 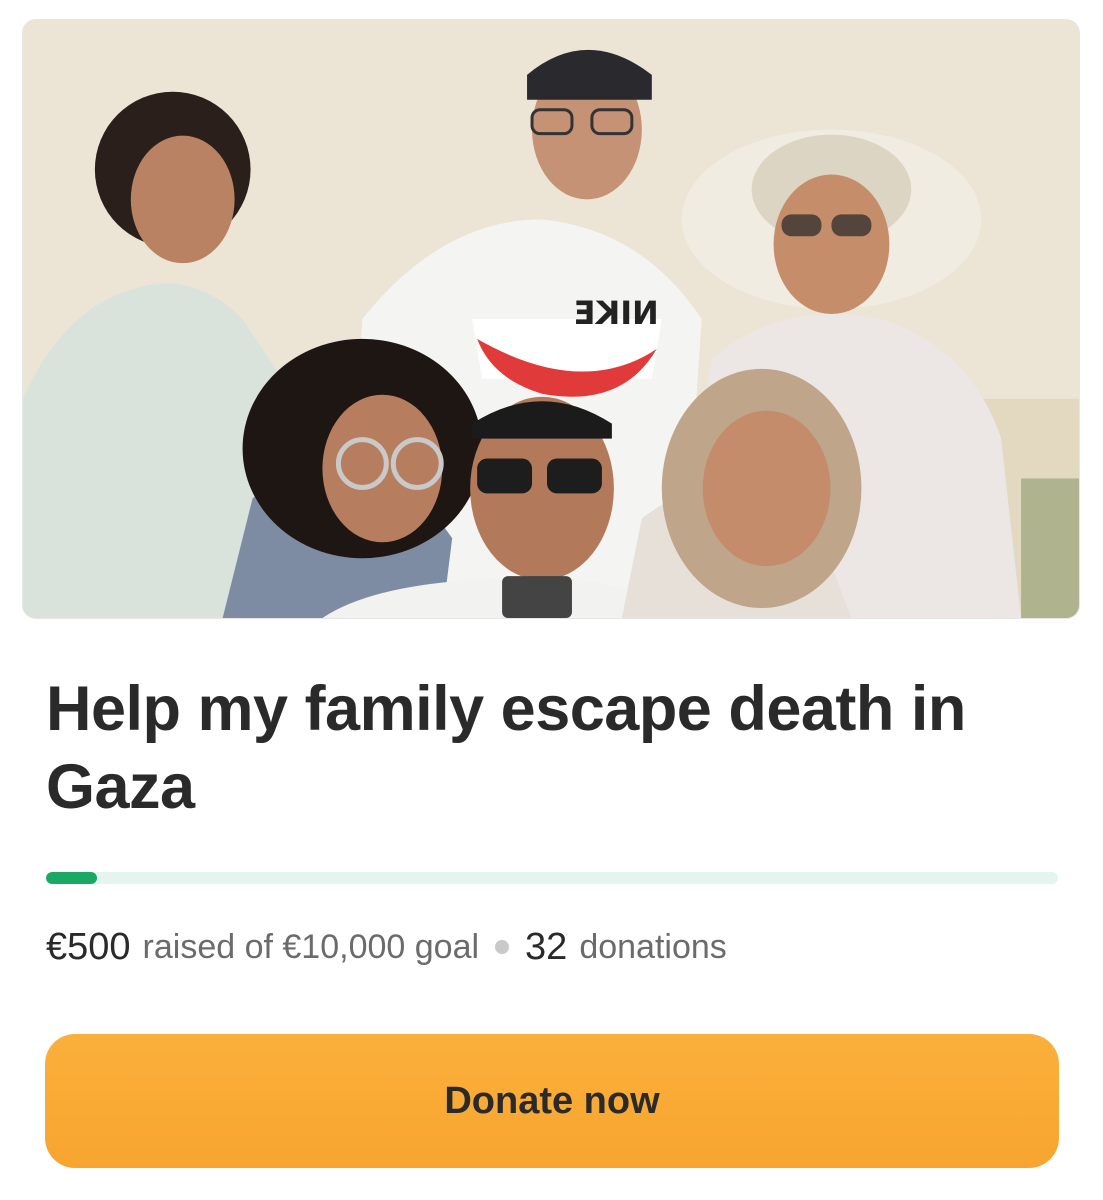 What do you see at coordinates (616, 313) in the screenshot?
I see `shirt-logo-text: NIKE` at bounding box center [616, 313].